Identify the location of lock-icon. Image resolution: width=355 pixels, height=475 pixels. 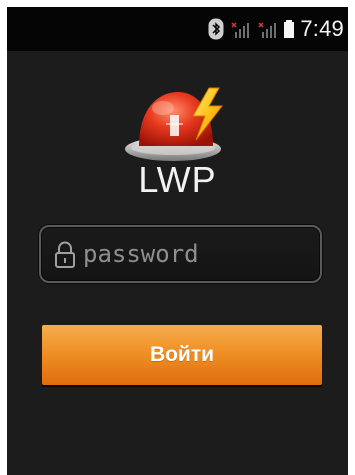
(65, 255).